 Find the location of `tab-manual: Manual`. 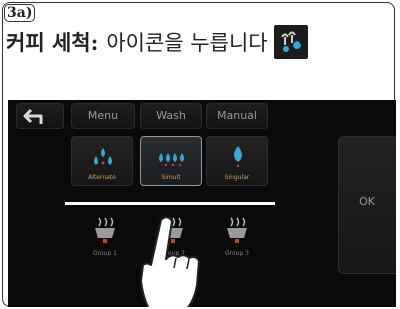

tab-manual: Manual is located at coordinates (237, 116).